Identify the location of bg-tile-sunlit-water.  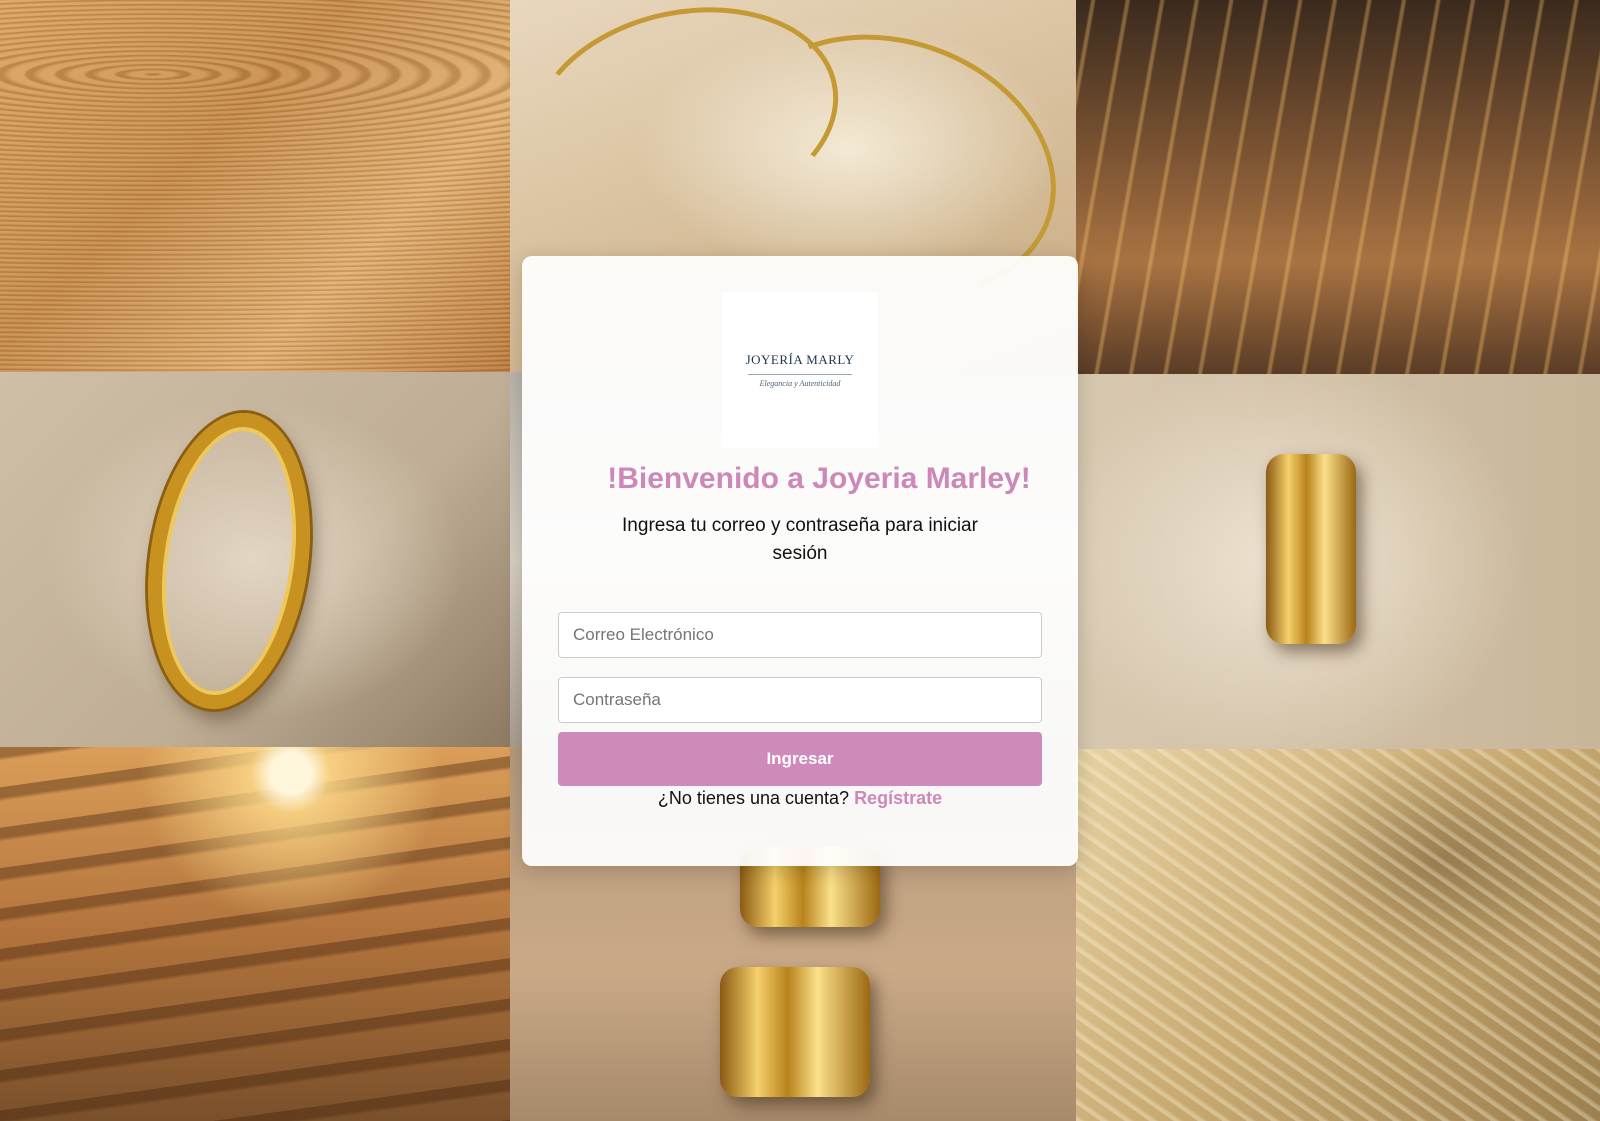
(1338, 187).